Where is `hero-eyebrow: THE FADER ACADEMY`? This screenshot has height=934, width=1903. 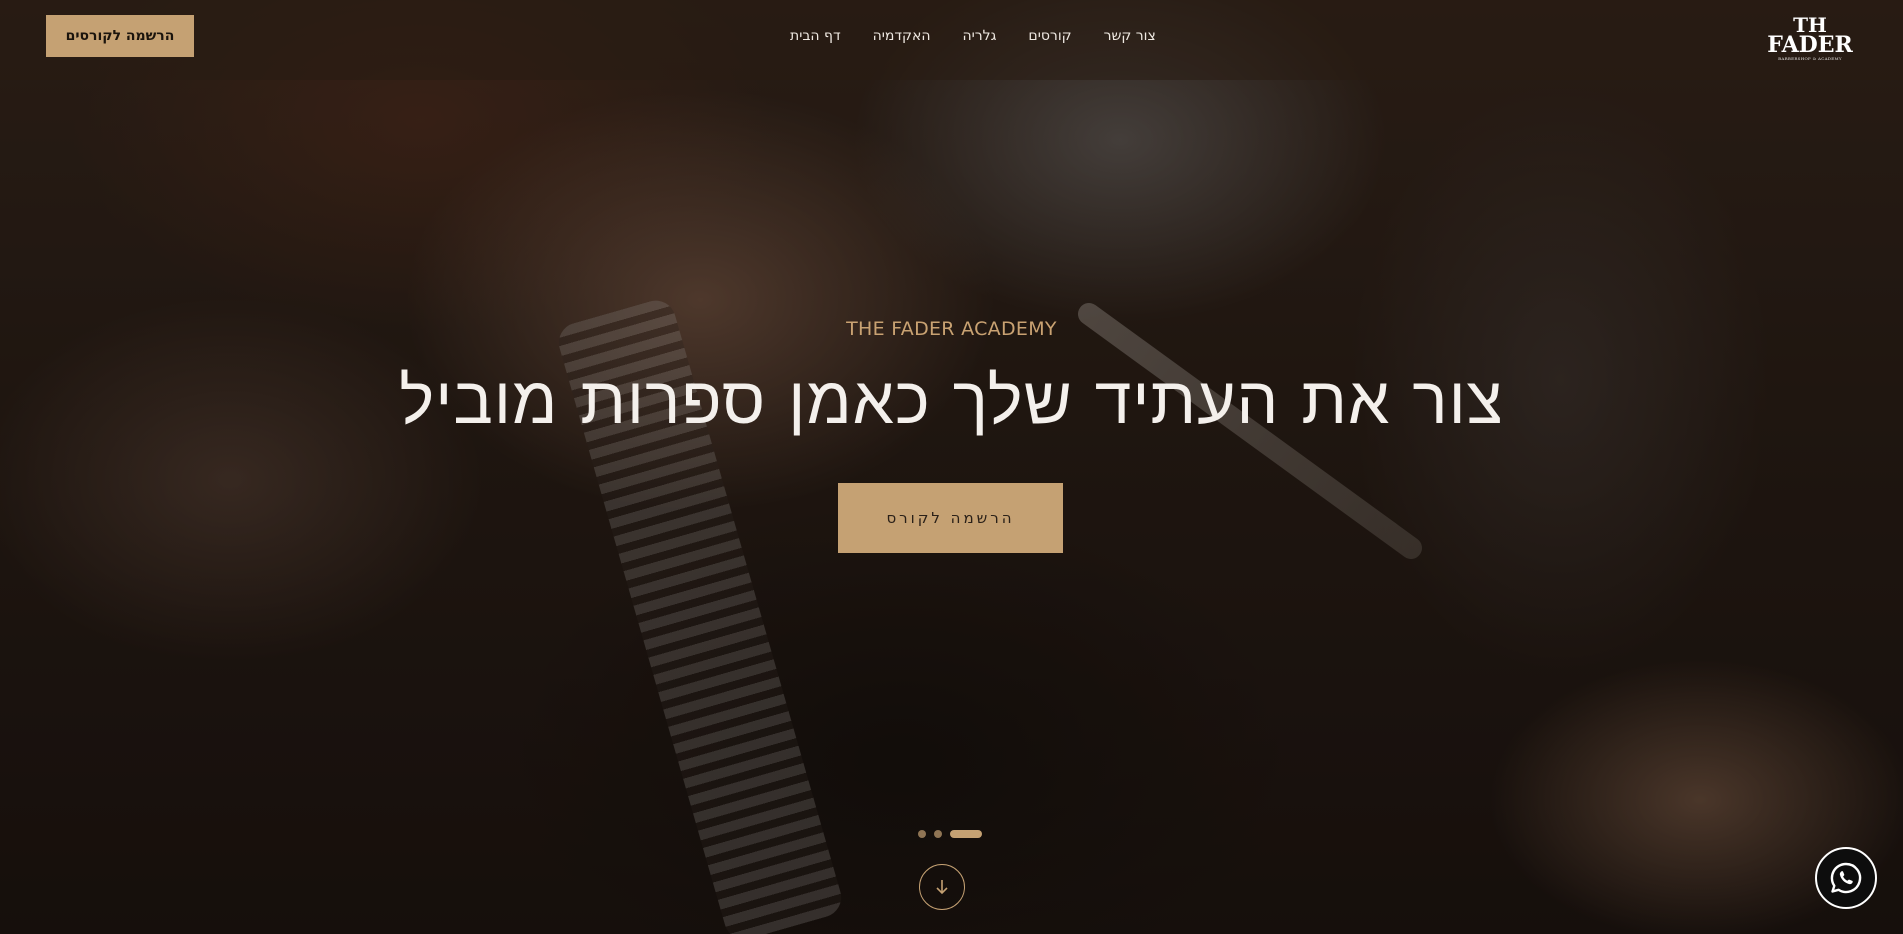 hero-eyebrow: THE FADER ACADEMY is located at coordinates (951, 329).